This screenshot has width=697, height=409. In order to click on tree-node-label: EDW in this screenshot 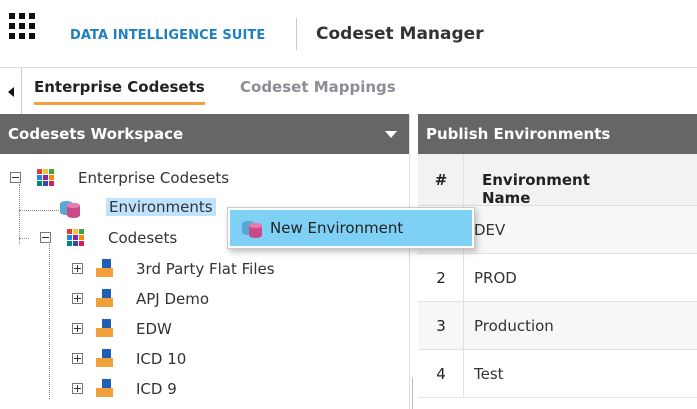, I will do `click(154, 329)`.